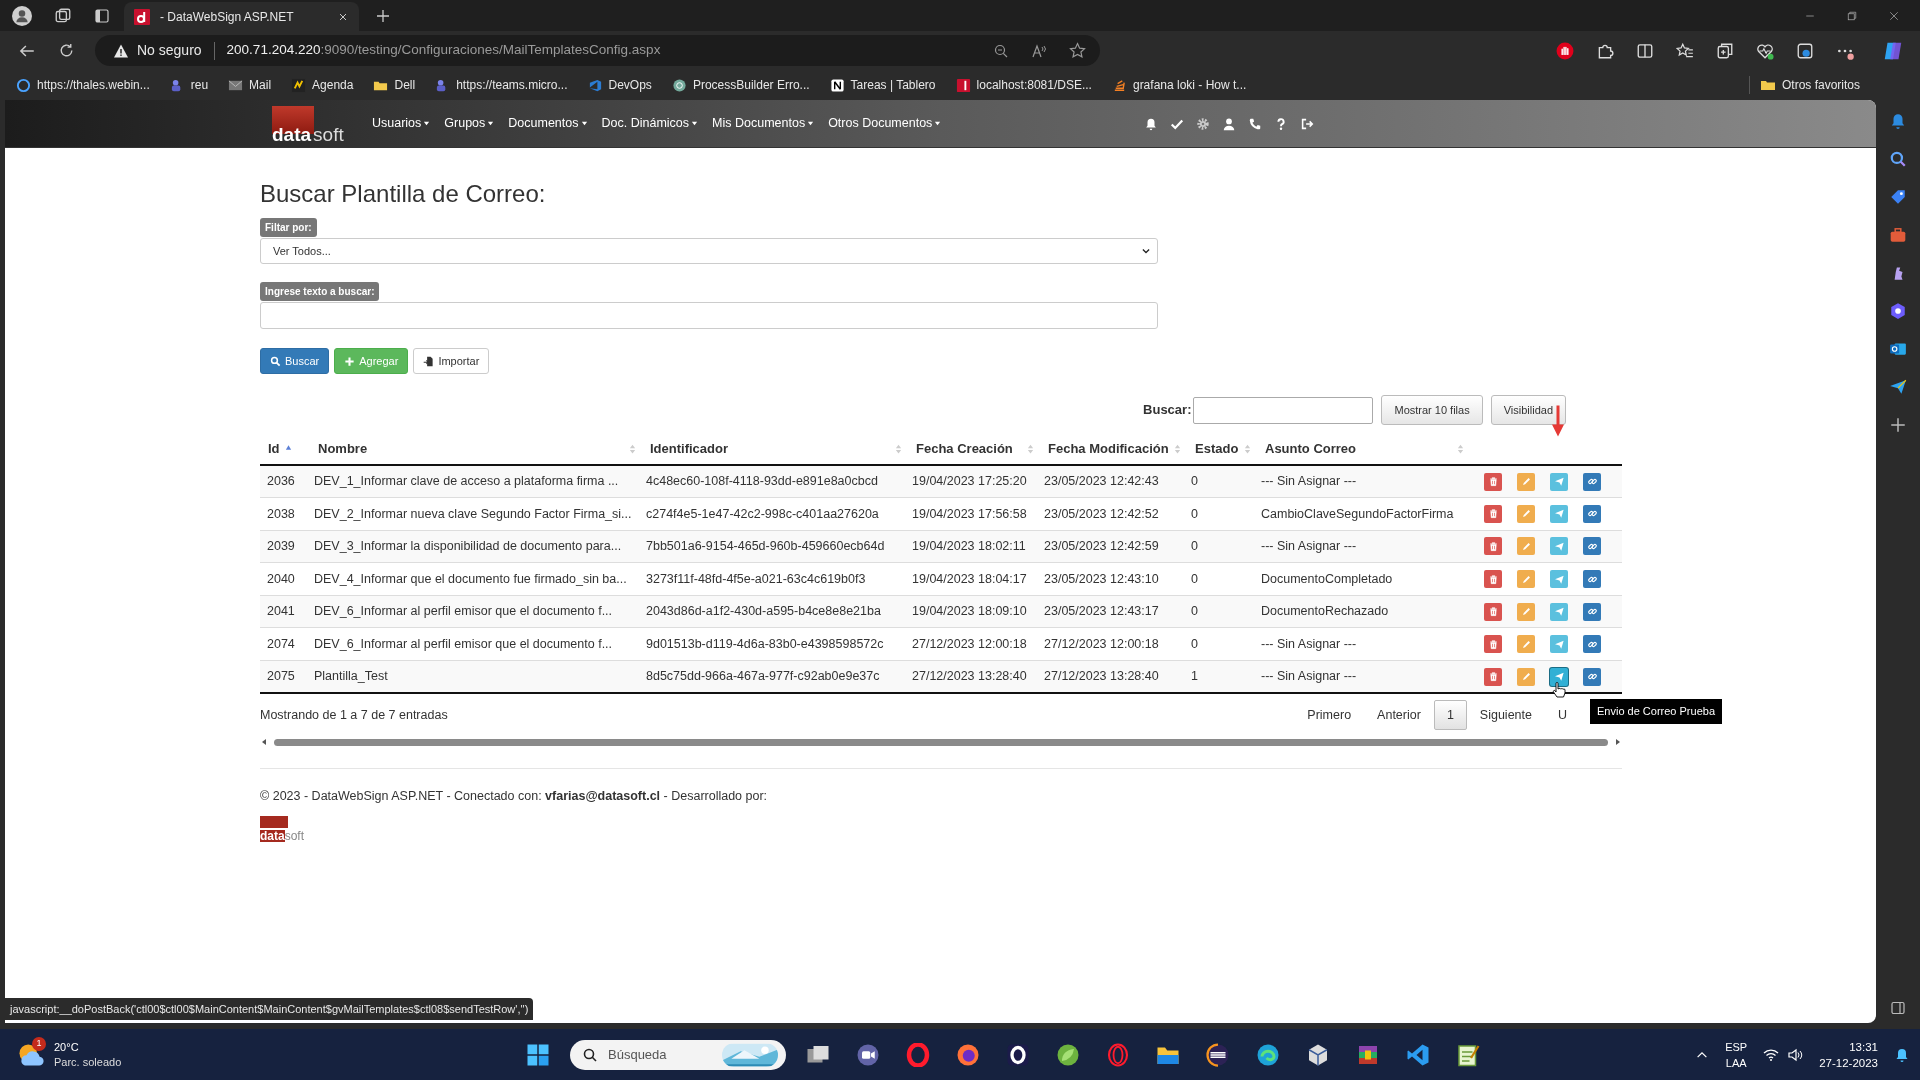  I want to click on column-header: Fecha Creación, so click(974, 449).